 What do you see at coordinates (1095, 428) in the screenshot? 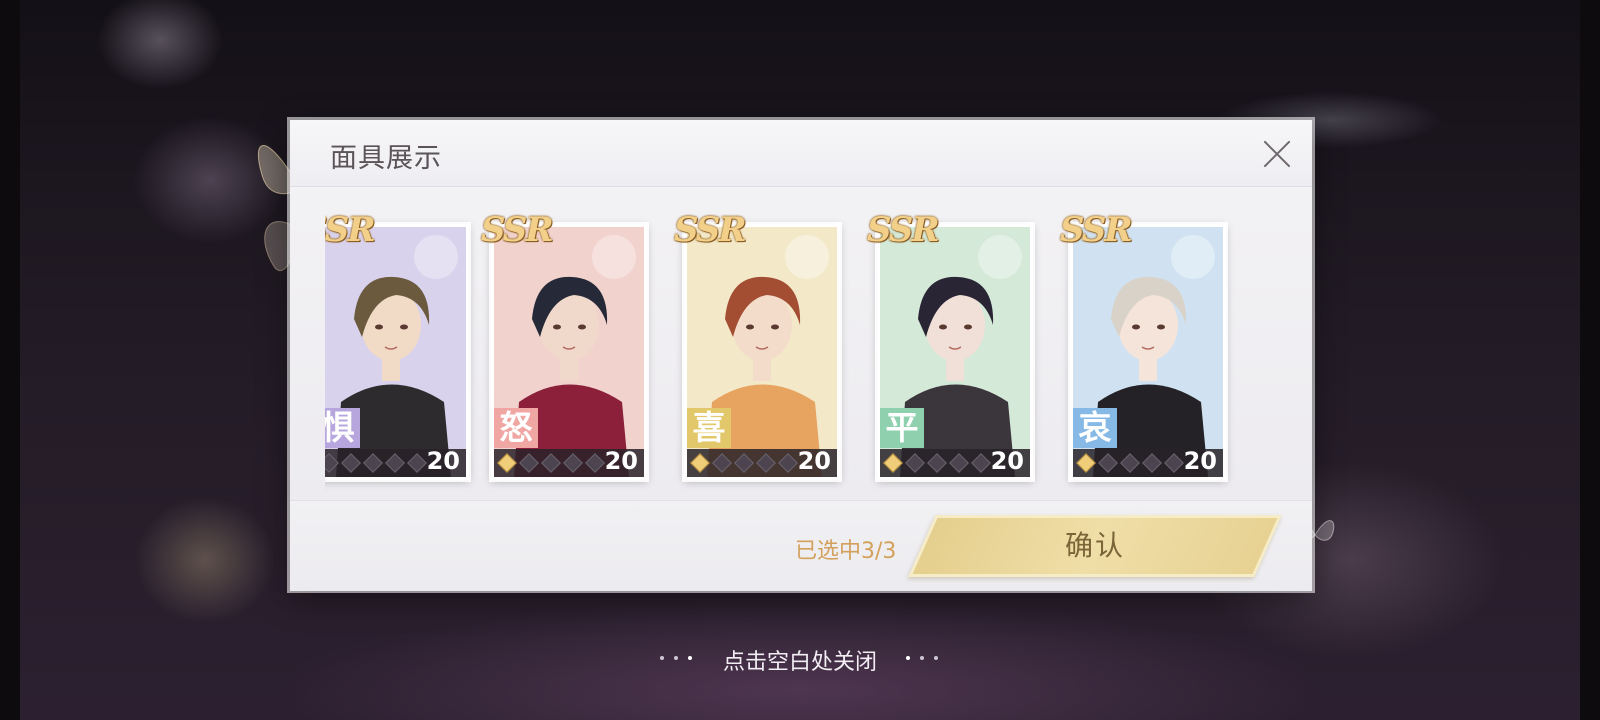
I see `emotion-tag: 哀` at bounding box center [1095, 428].